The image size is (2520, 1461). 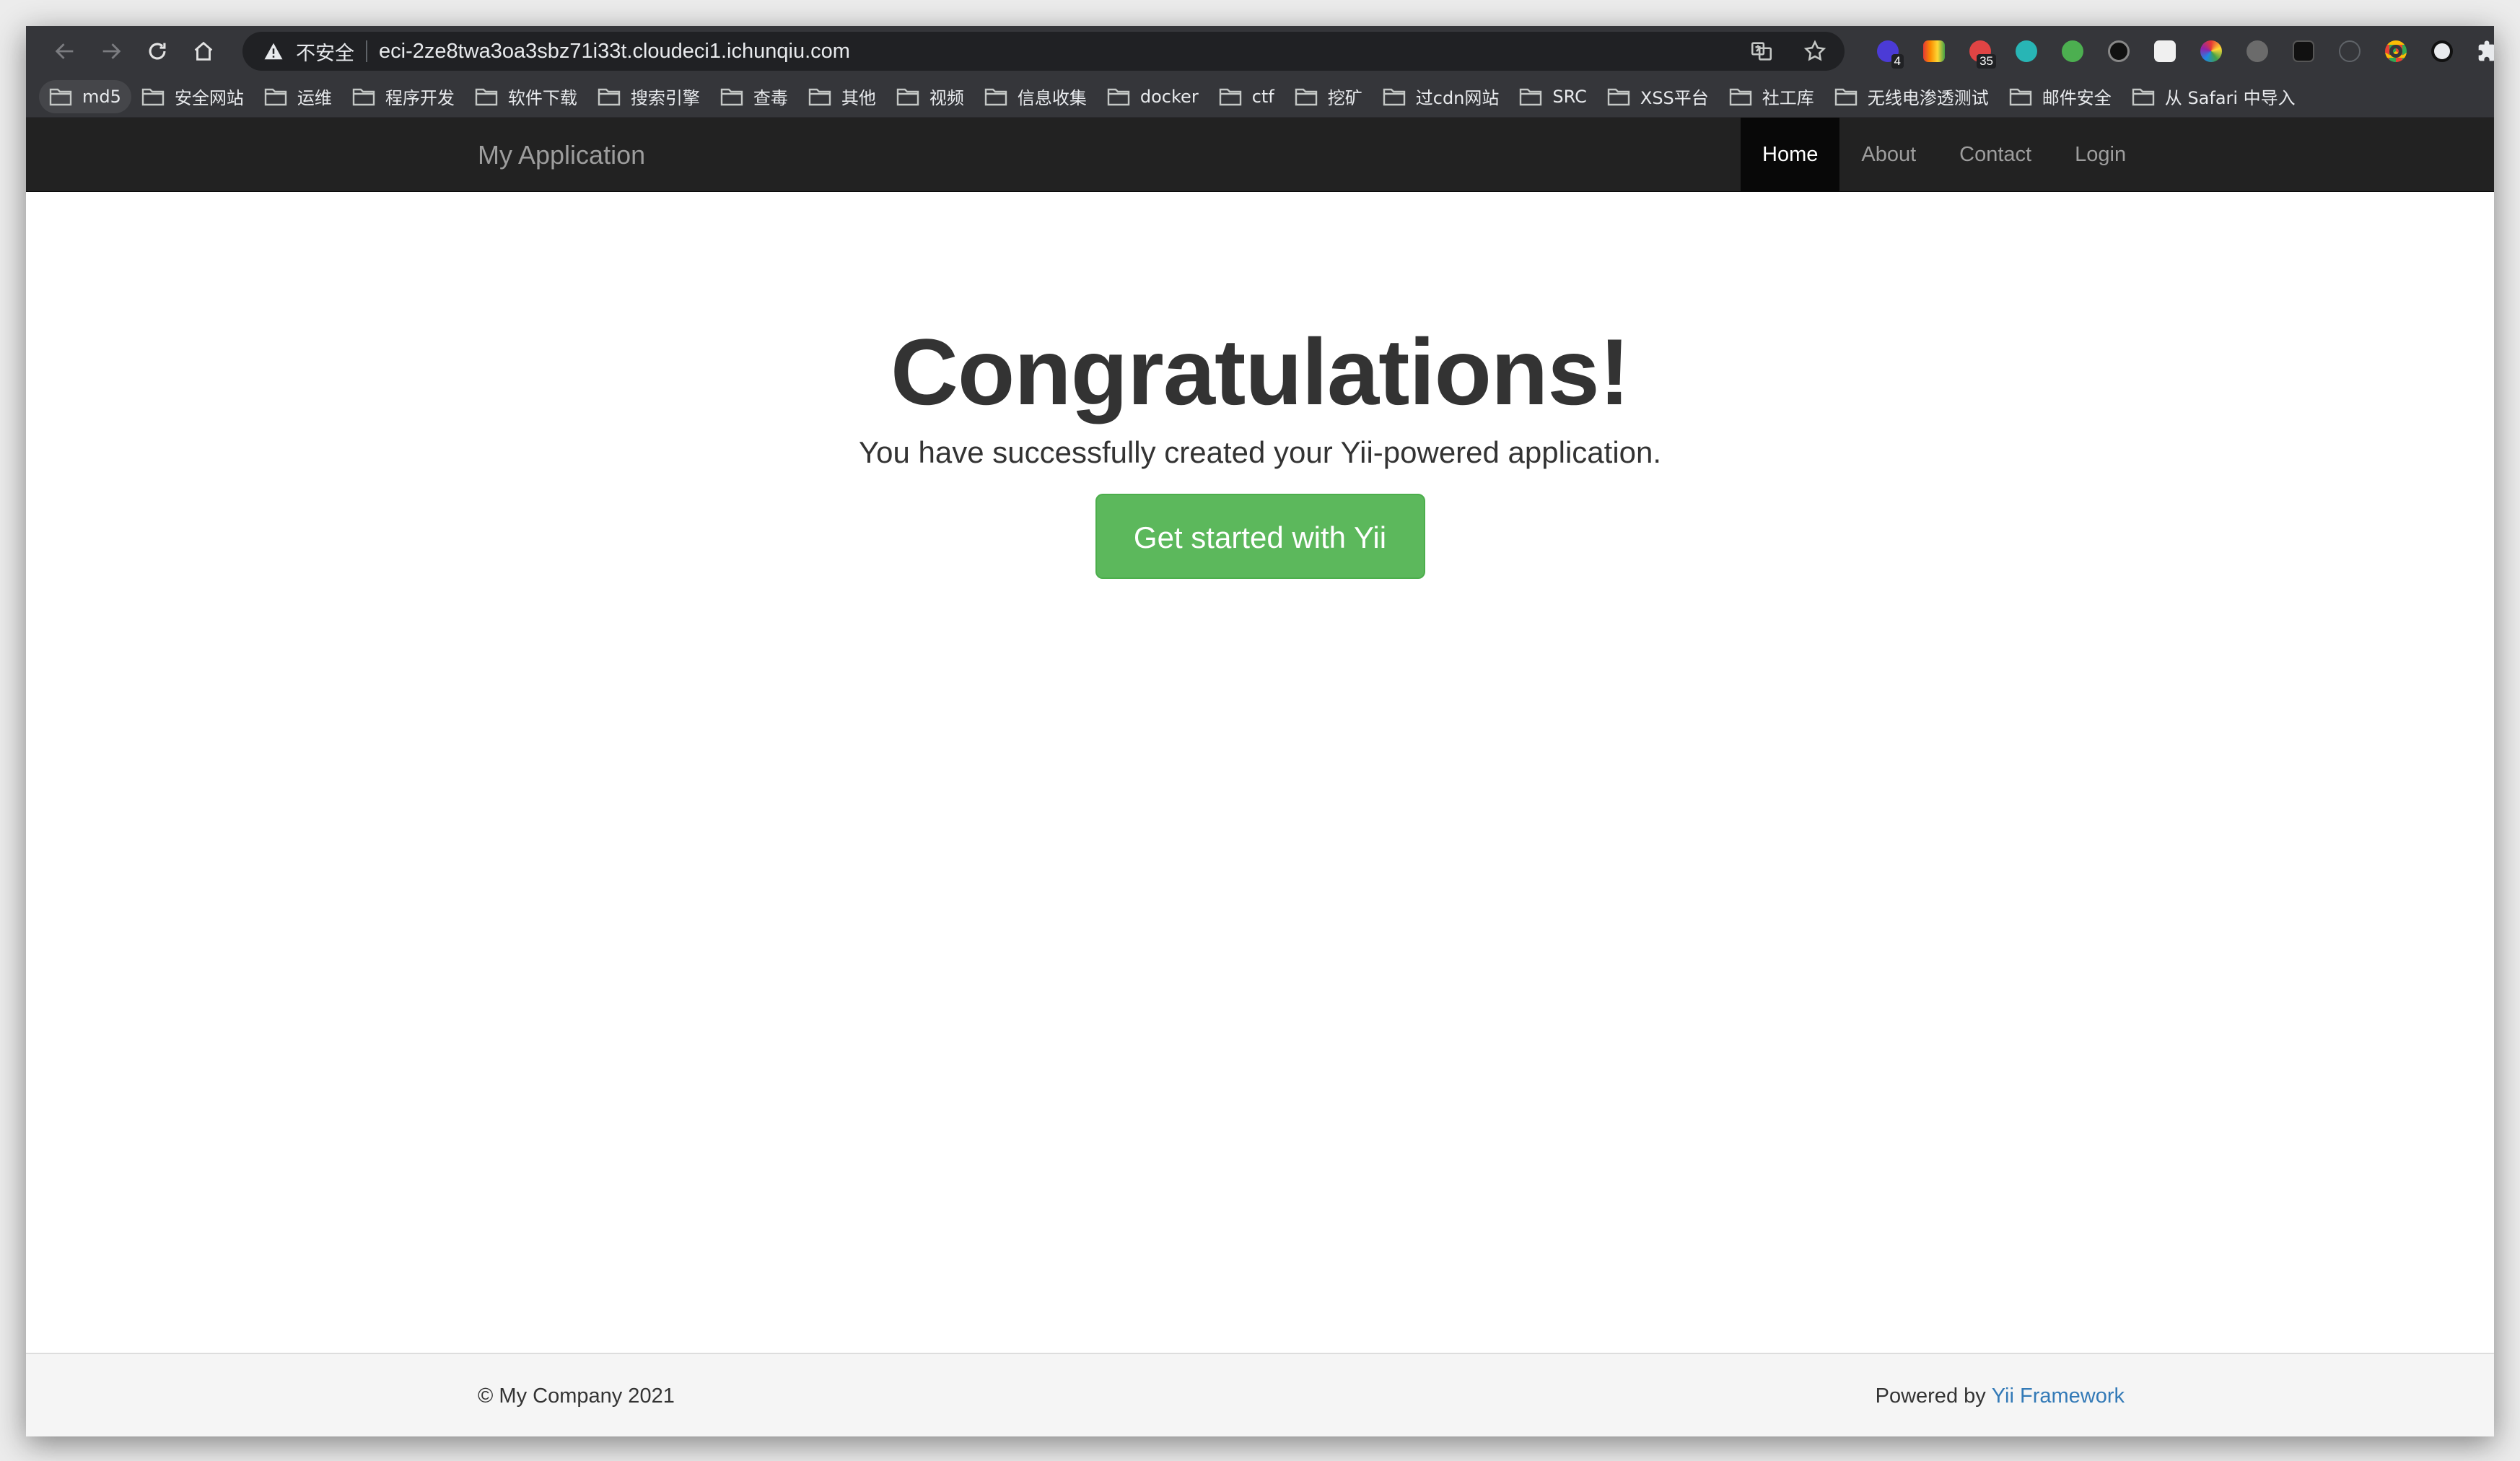 I want to click on bookmark-folder: docker, so click(x=1153, y=96).